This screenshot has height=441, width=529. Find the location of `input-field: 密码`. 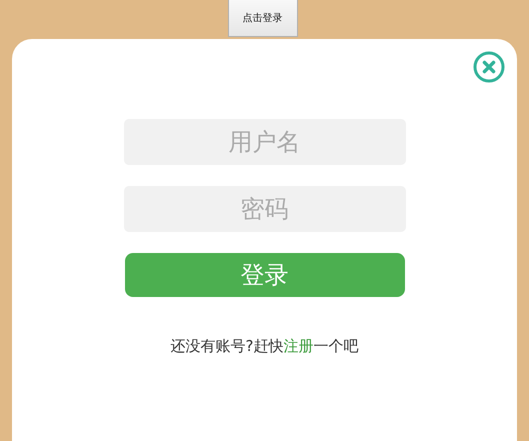

input-field: 密码 is located at coordinates (265, 209).